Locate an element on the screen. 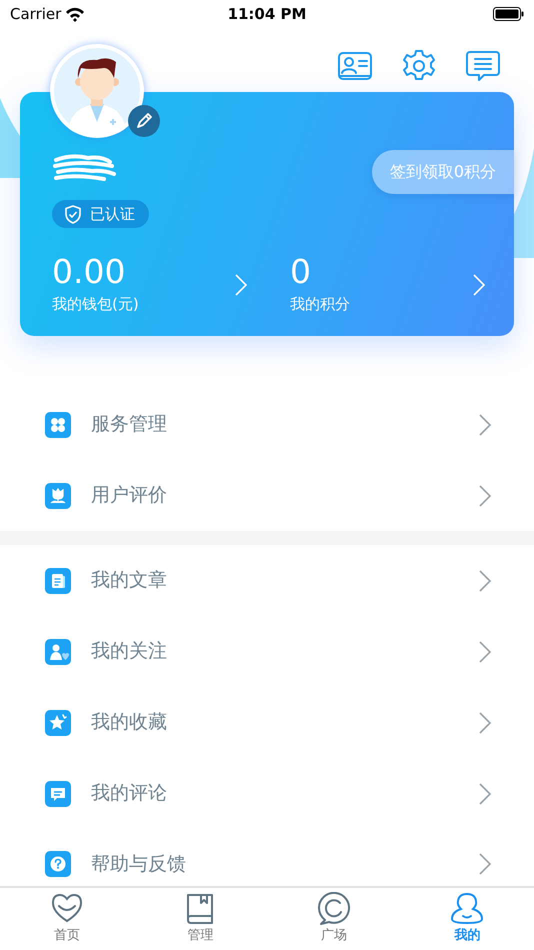  avatar is located at coordinates (97, 91).